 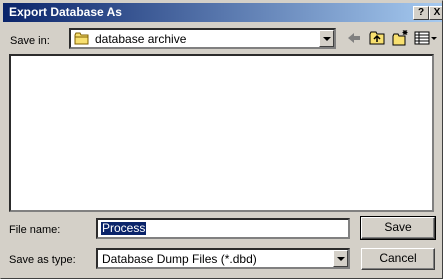 What do you see at coordinates (179, 259) in the screenshot?
I see `save-as-type-value: Database Dump Files (*.dbd)` at bounding box center [179, 259].